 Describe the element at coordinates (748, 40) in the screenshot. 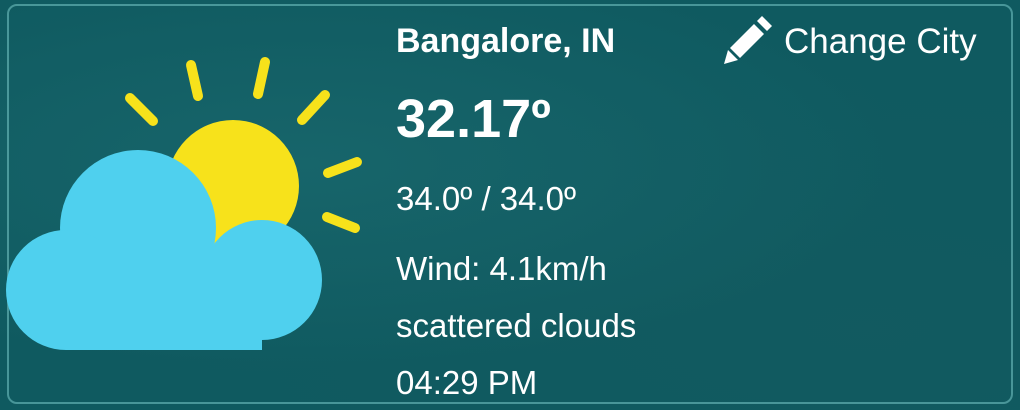

I see `pencil-icon` at that location.